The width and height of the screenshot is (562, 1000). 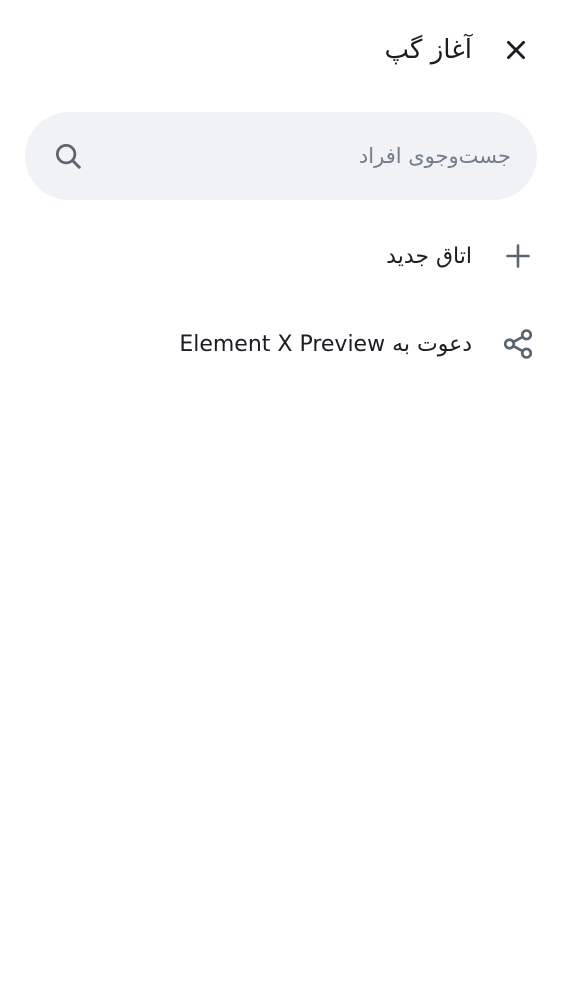 What do you see at coordinates (428, 50) in the screenshot?
I see `page-title: آغاز گپ` at bounding box center [428, 50].